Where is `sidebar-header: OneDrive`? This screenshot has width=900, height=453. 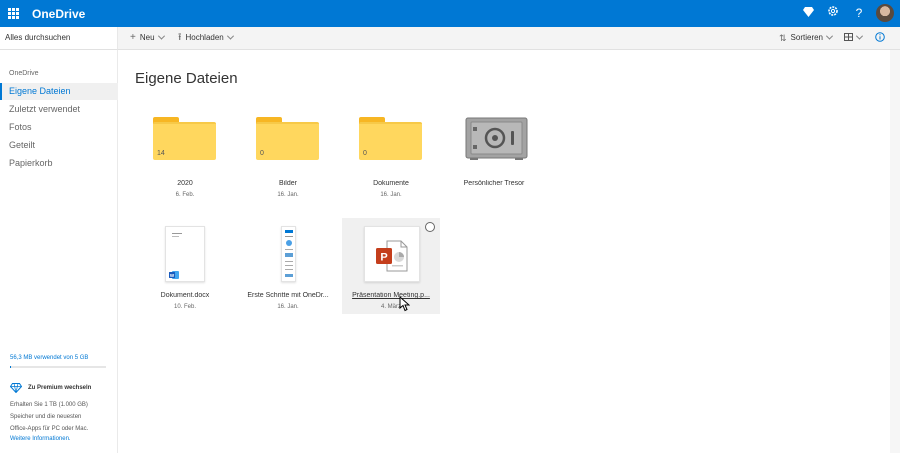 sidebar-header: OneDrive is located at coordinates (24, 73).